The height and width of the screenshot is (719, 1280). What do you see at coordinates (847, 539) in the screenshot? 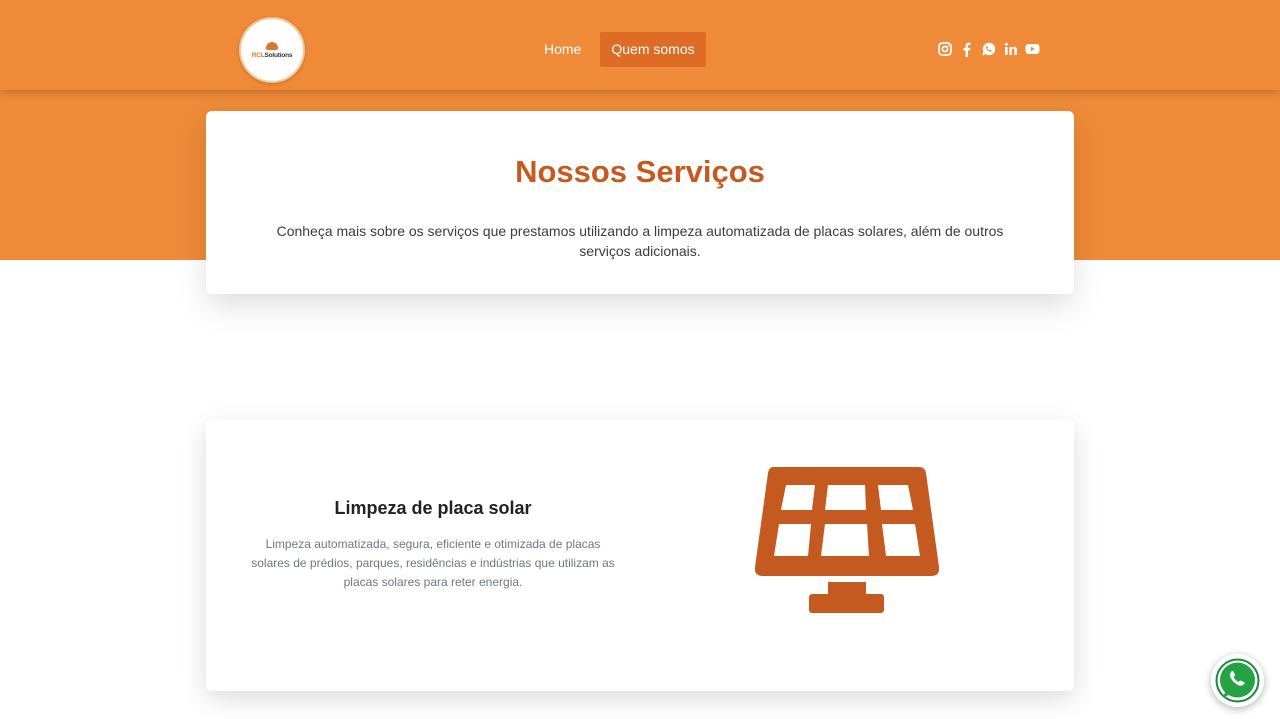
I see `solar-panel-icon` at bounding box center [847, 539].